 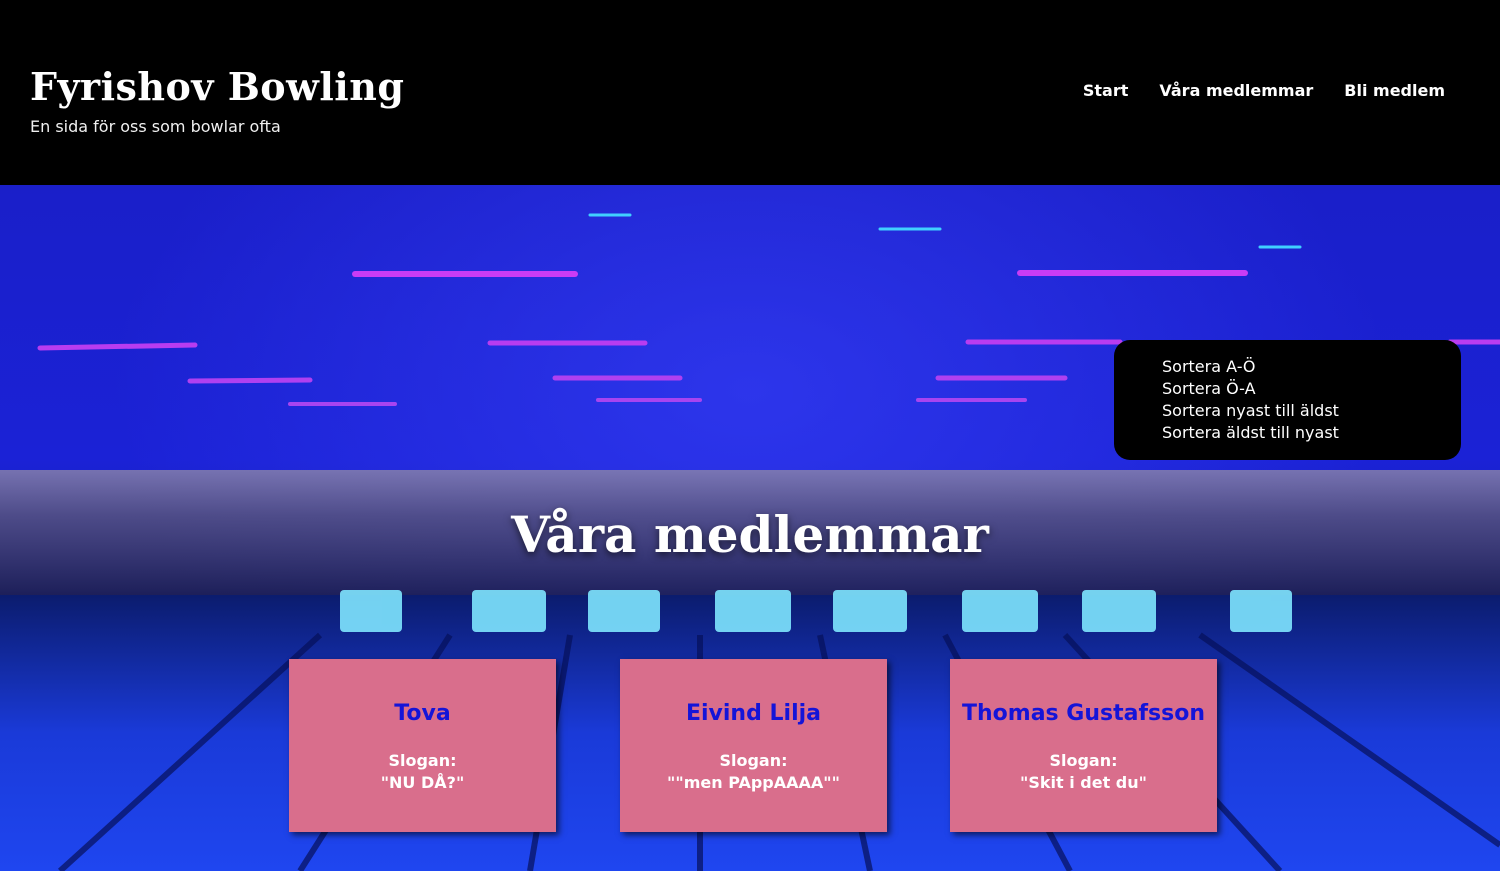 I want to click on member-card: Eivind Lilja Slogan: ""men PAppAAAA"", so click(x=753, y=745).